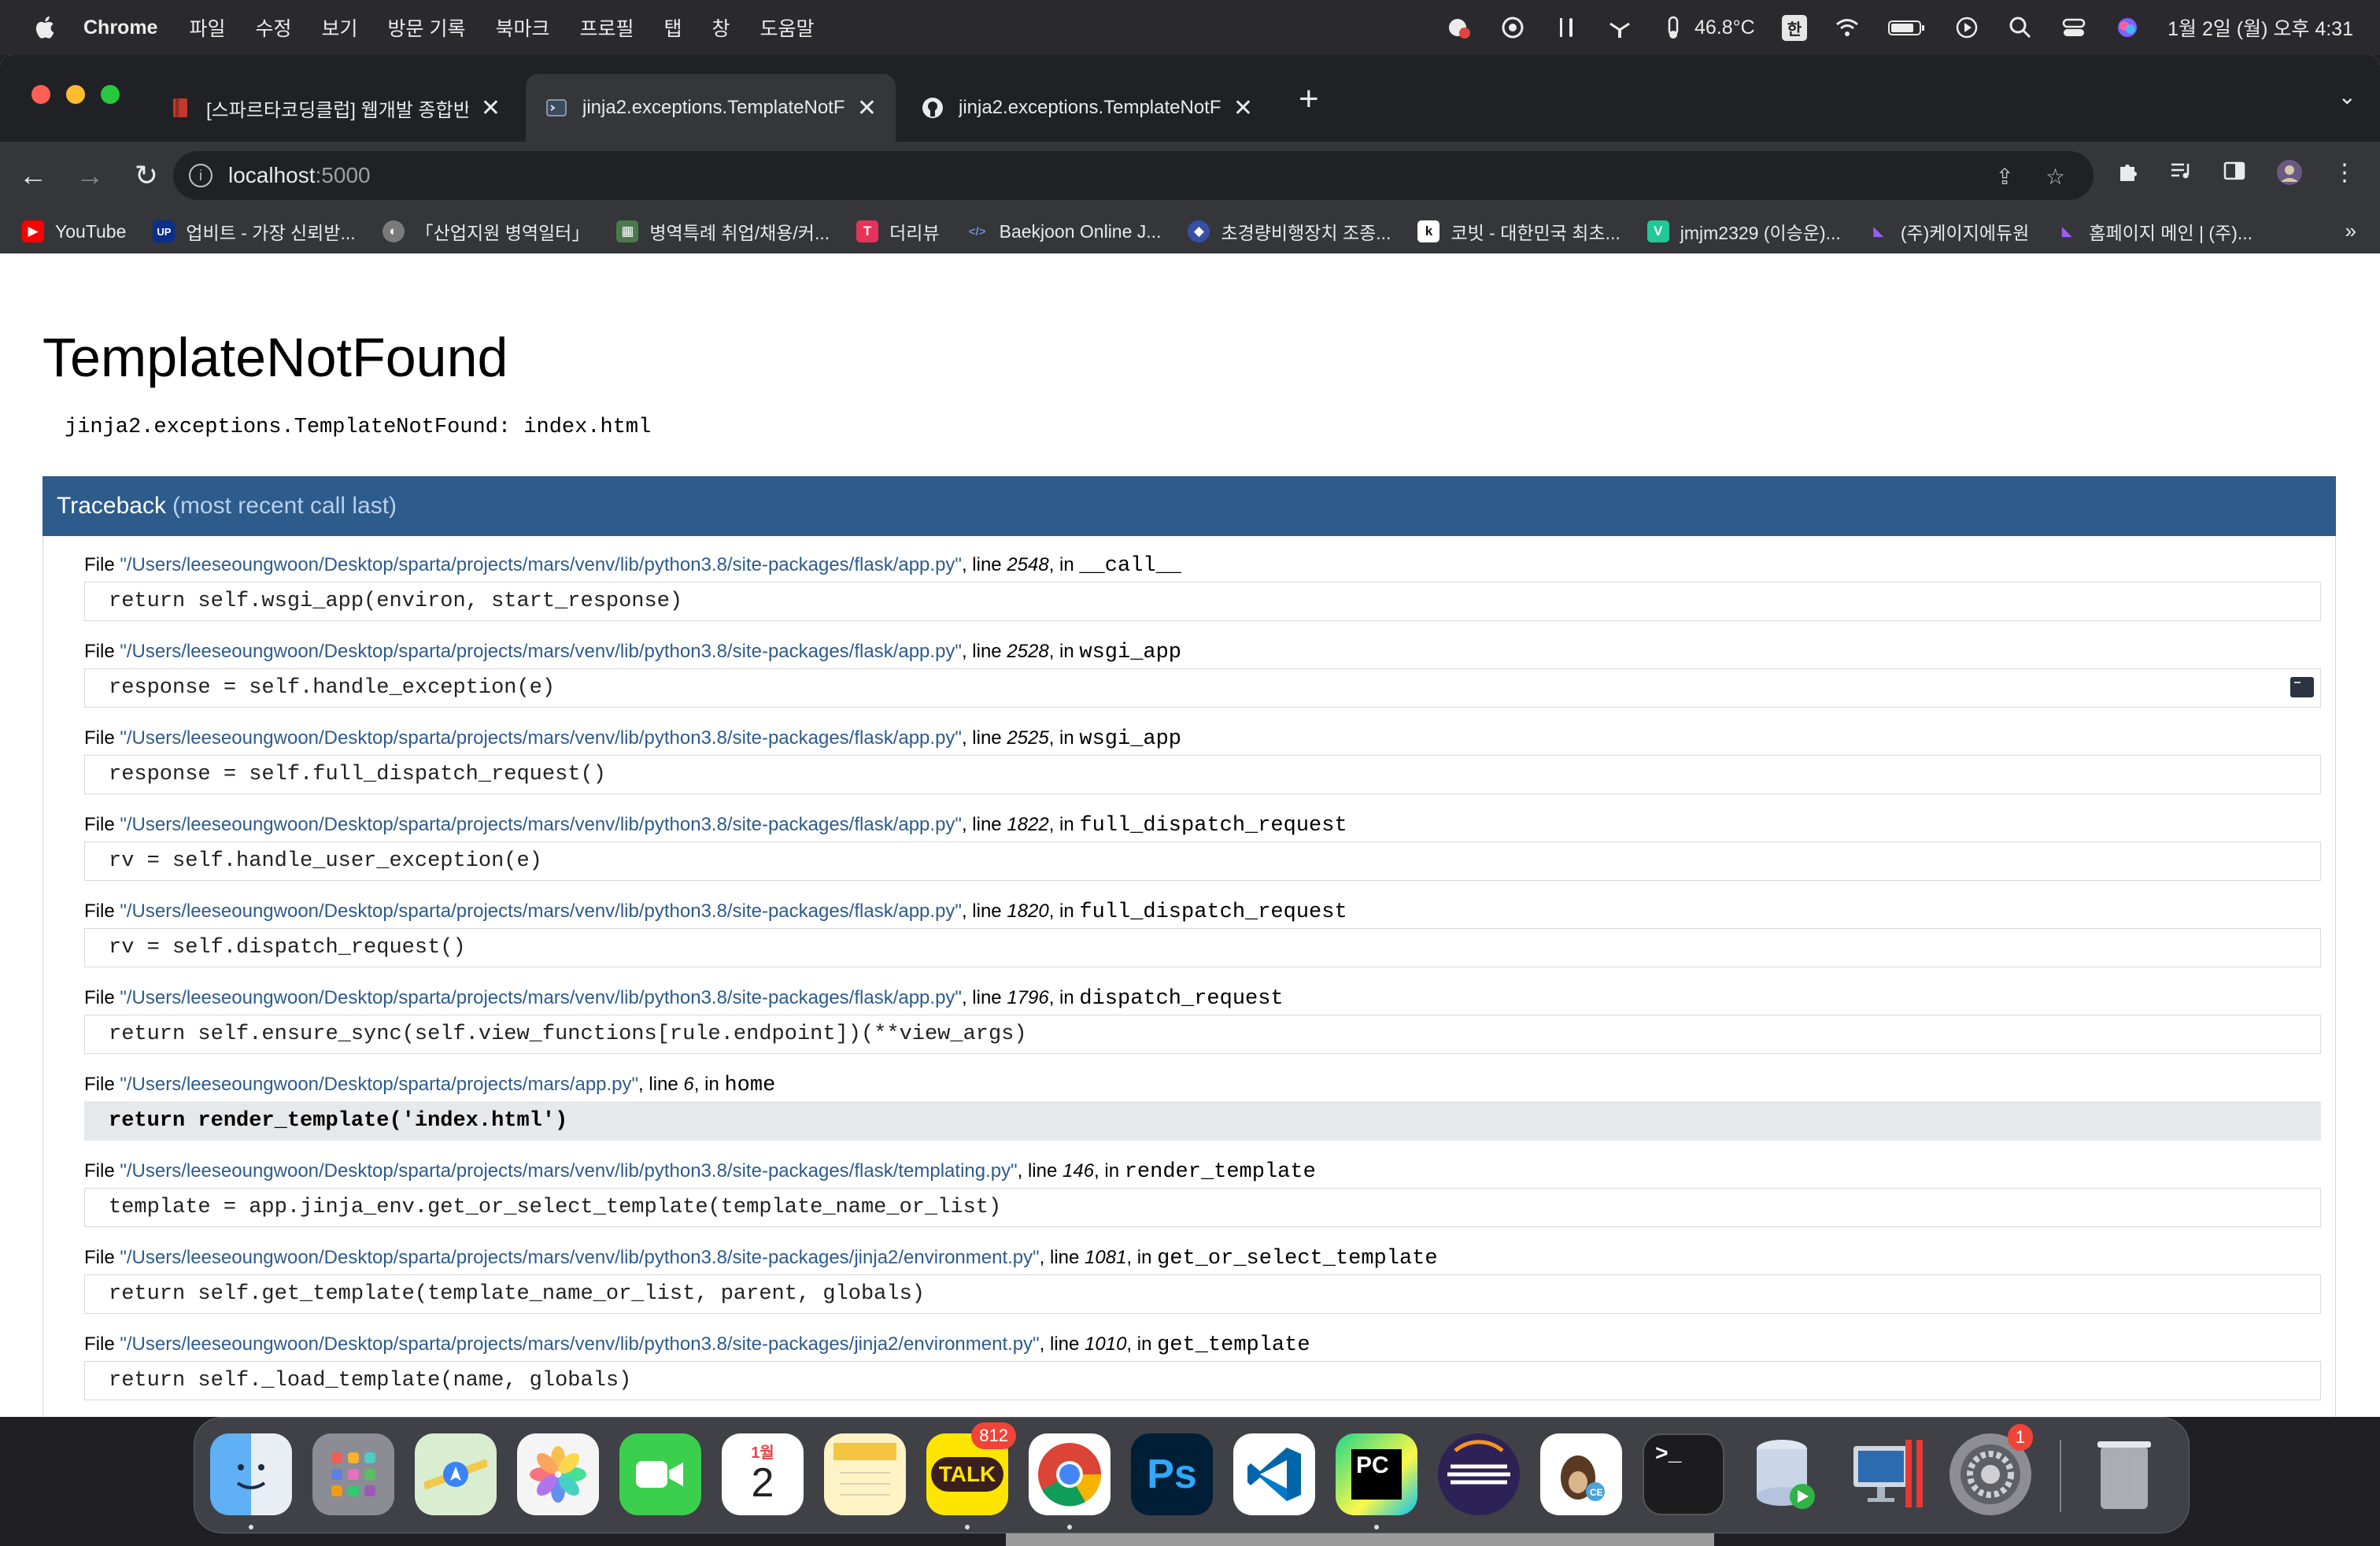 This screenshot has width=2380, height=1546. What do you see at coordinates (1888, 1474) in the screenshot?
I see `parallels-desktop-icon` at bounding box center [1888, 1474].